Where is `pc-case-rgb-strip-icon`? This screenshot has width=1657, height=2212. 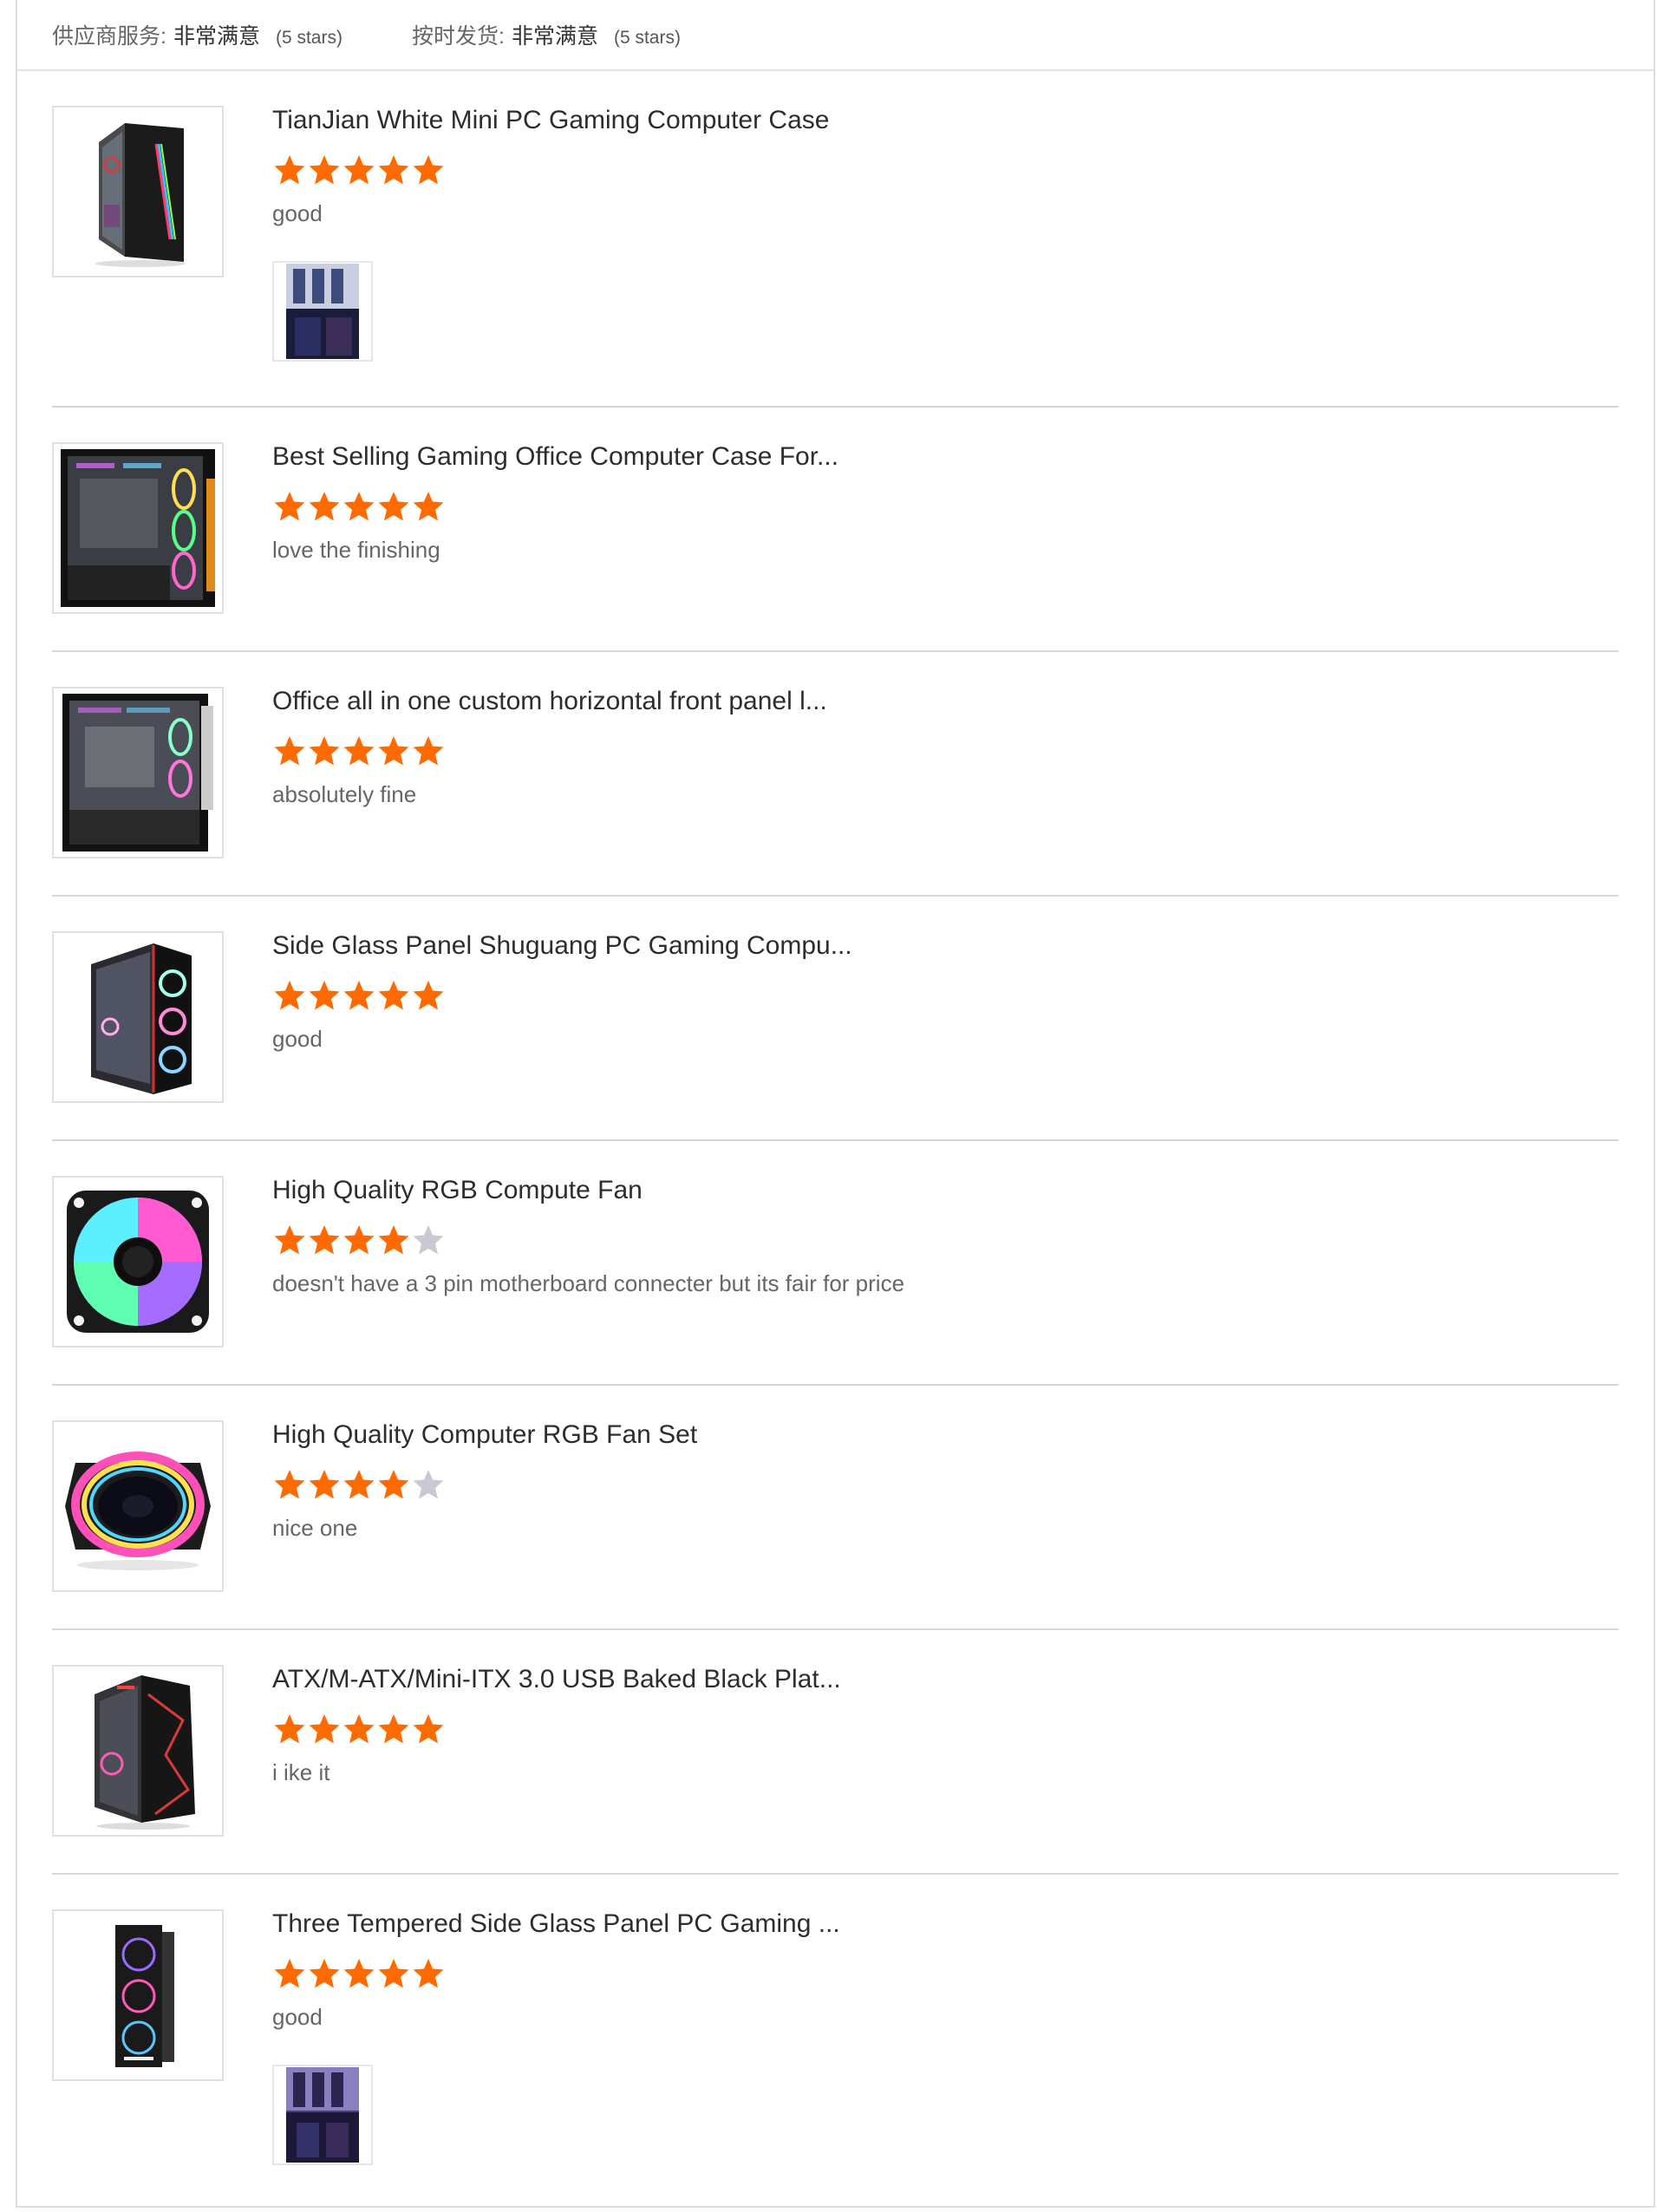
pc-case-rgb-strip-icon is located at coordinates (140, 195).